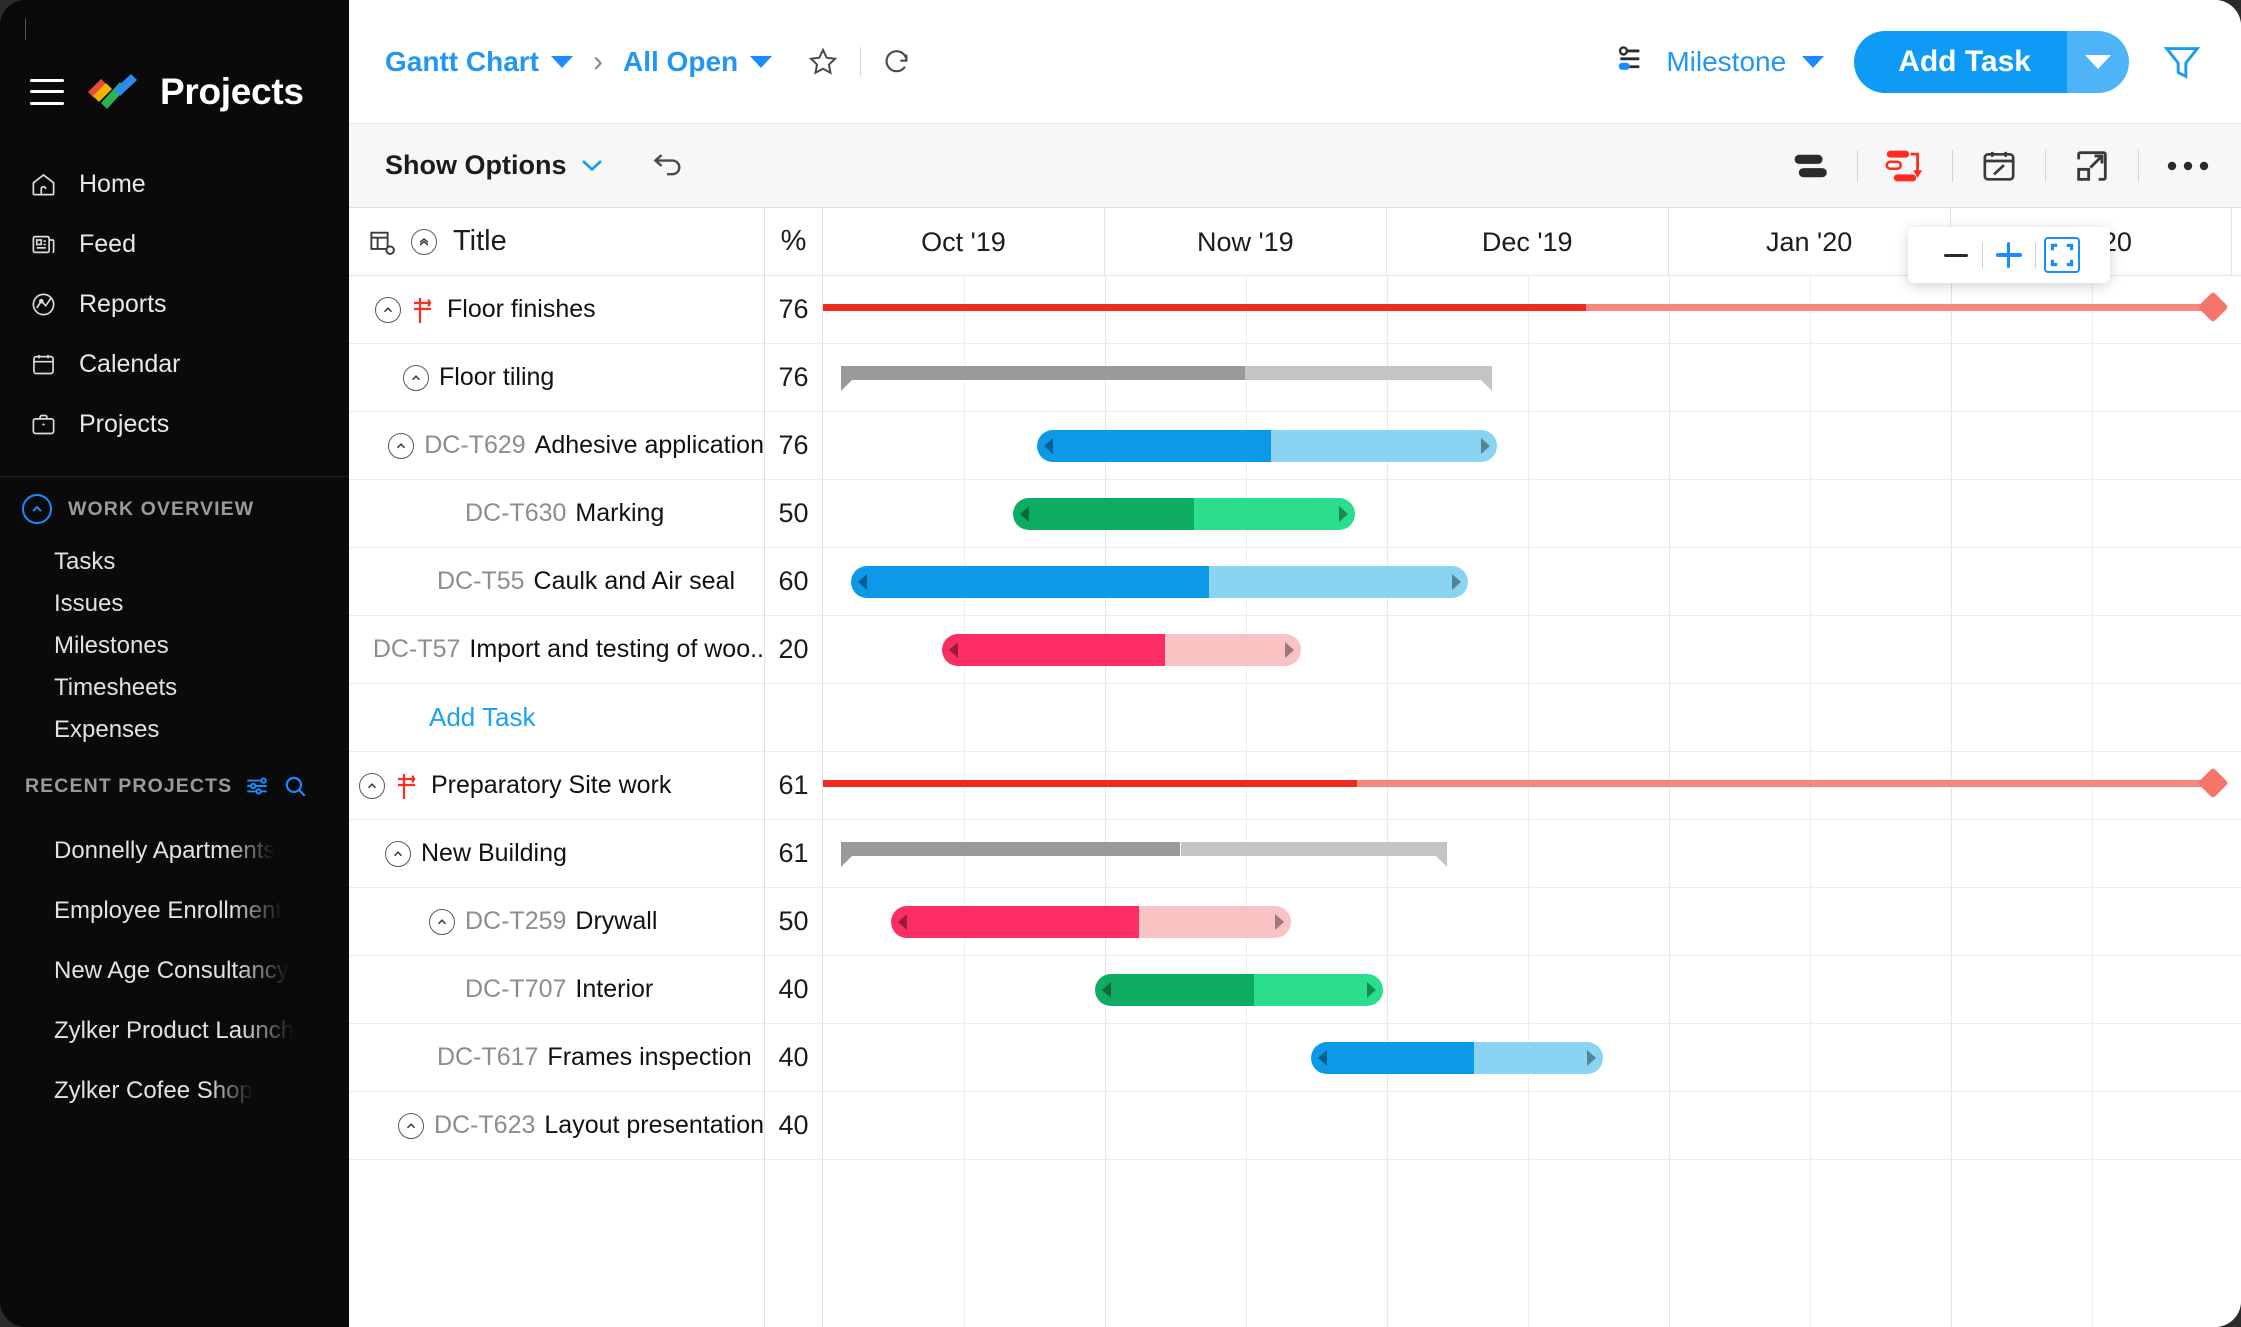 The height and width of the screenshot is (1327, 2241). What do you see at coordinates (556, 786) in the screenshot?
I see `table-row: Preparatory Site work` at bounding box center [556, 786].